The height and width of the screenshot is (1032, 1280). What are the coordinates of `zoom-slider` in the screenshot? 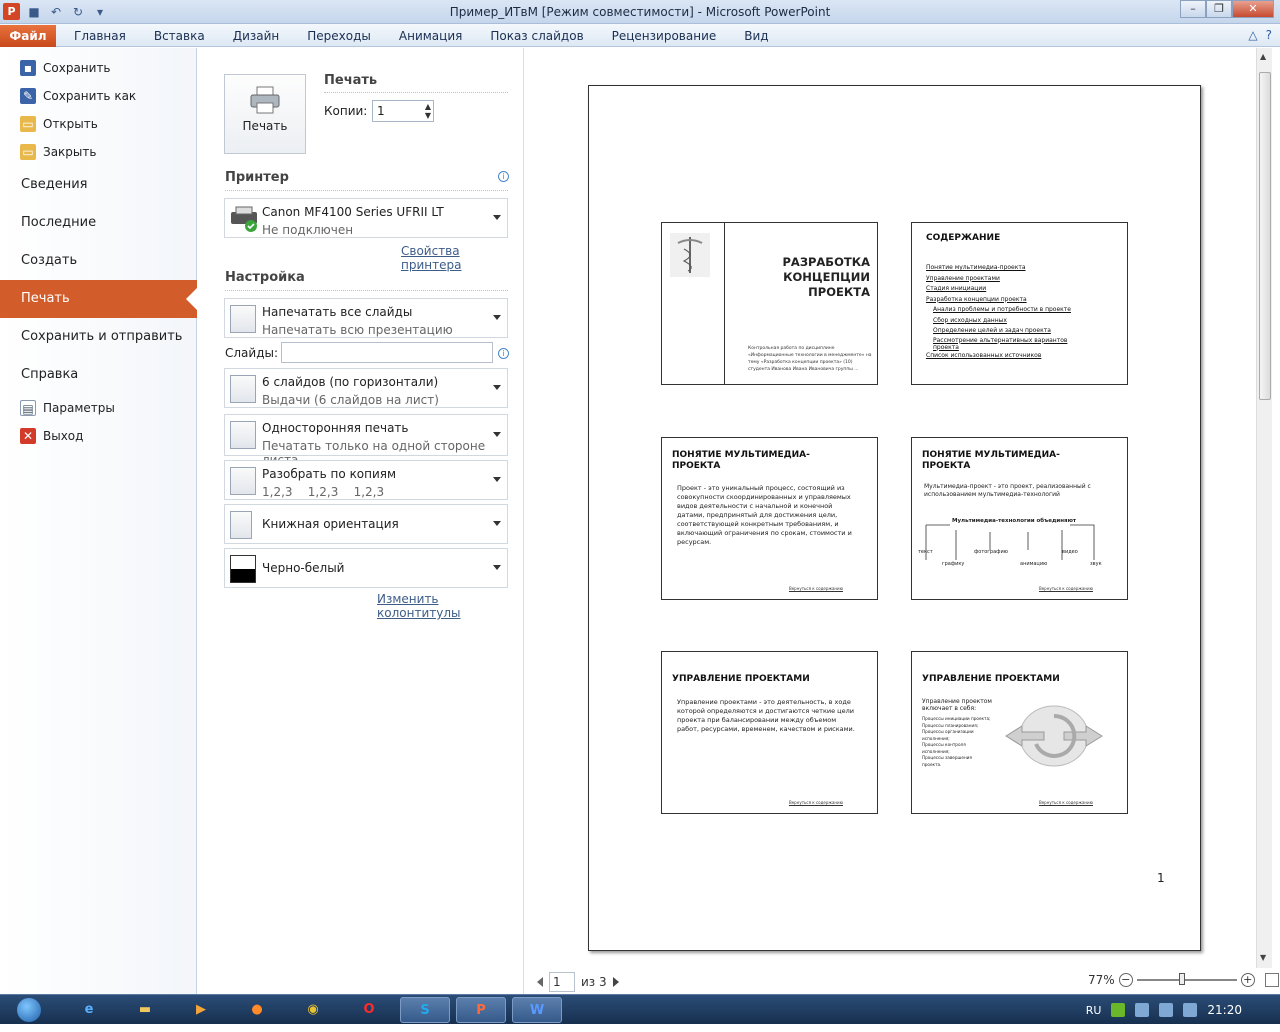 It's located at (1186, 979).